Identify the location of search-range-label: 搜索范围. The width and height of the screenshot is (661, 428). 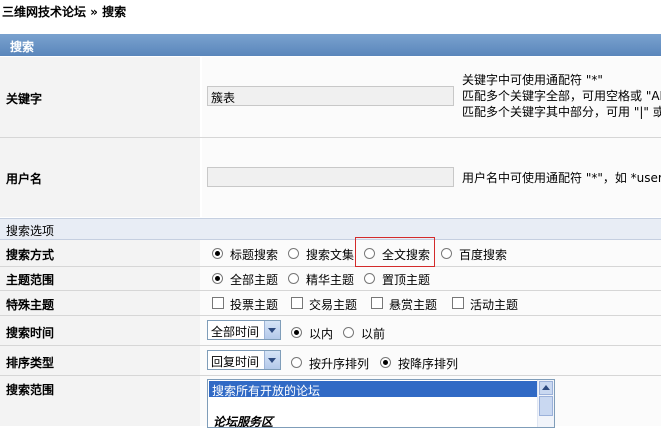
(30, 390).